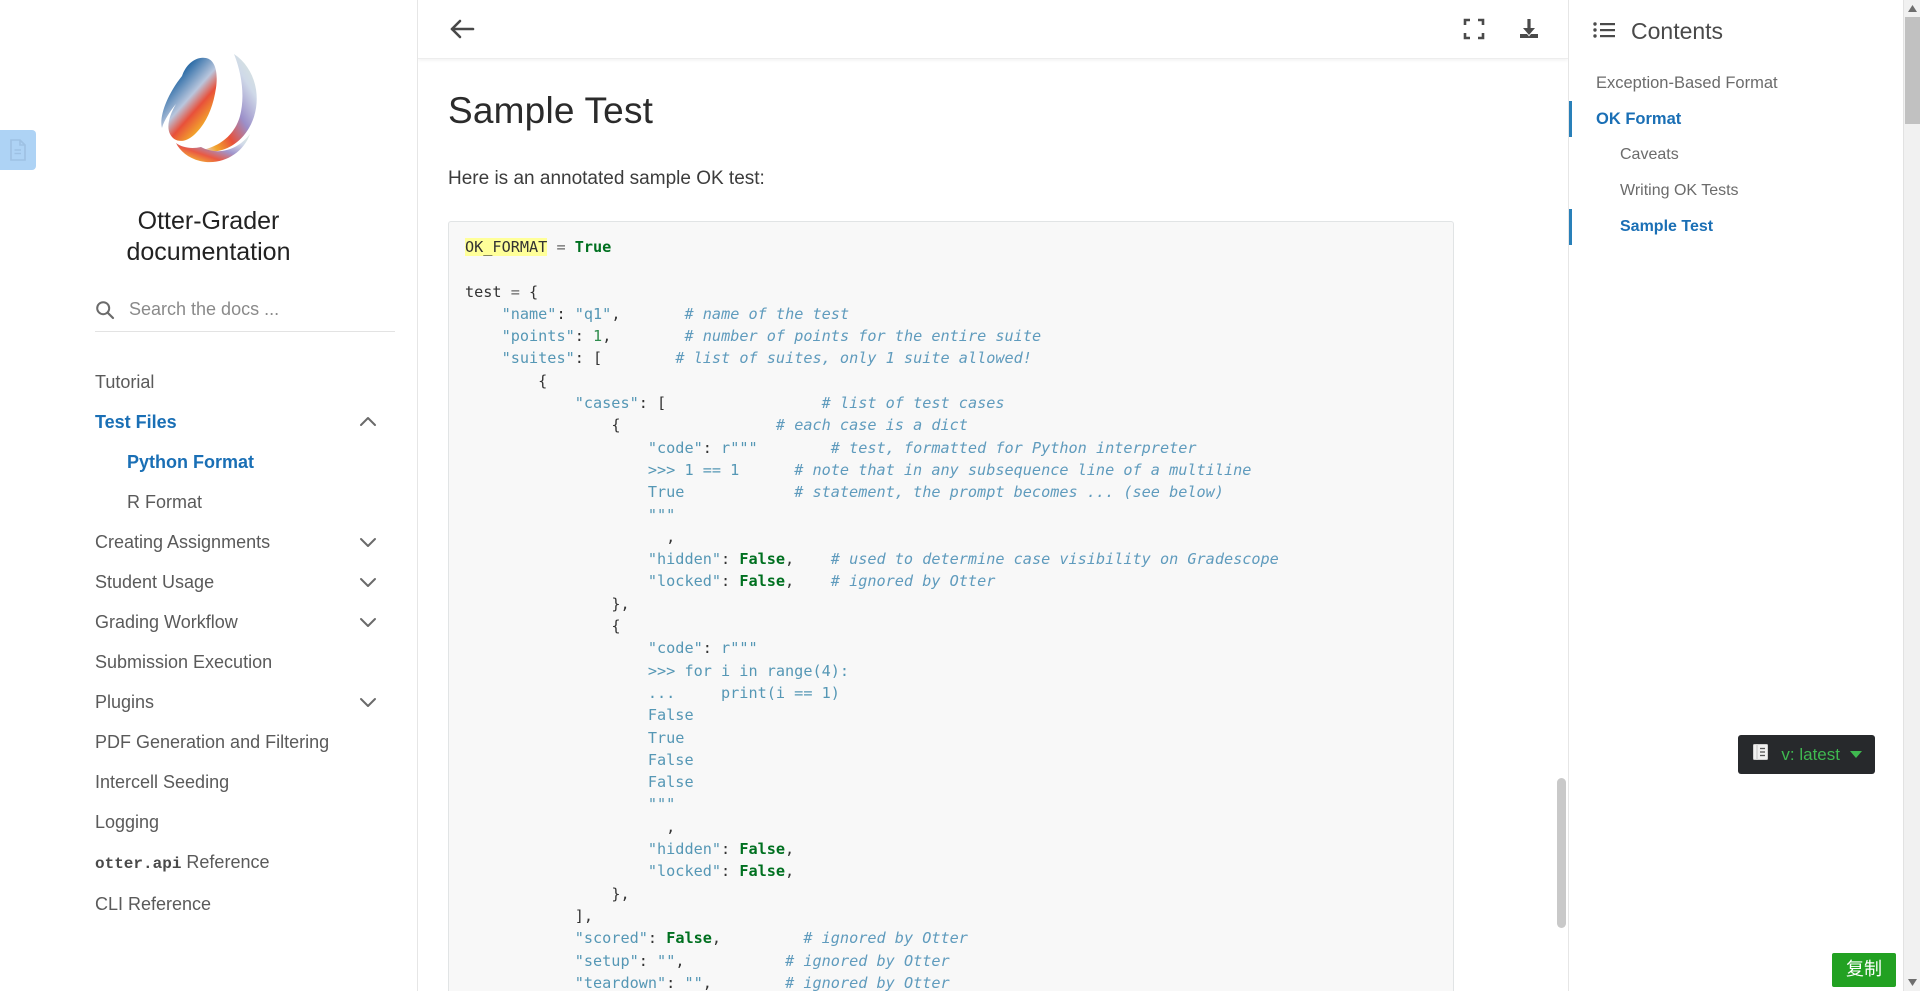 This screenshot has width=1920, height=991. I want to click on main-scrollbar, so click(1561, 554).